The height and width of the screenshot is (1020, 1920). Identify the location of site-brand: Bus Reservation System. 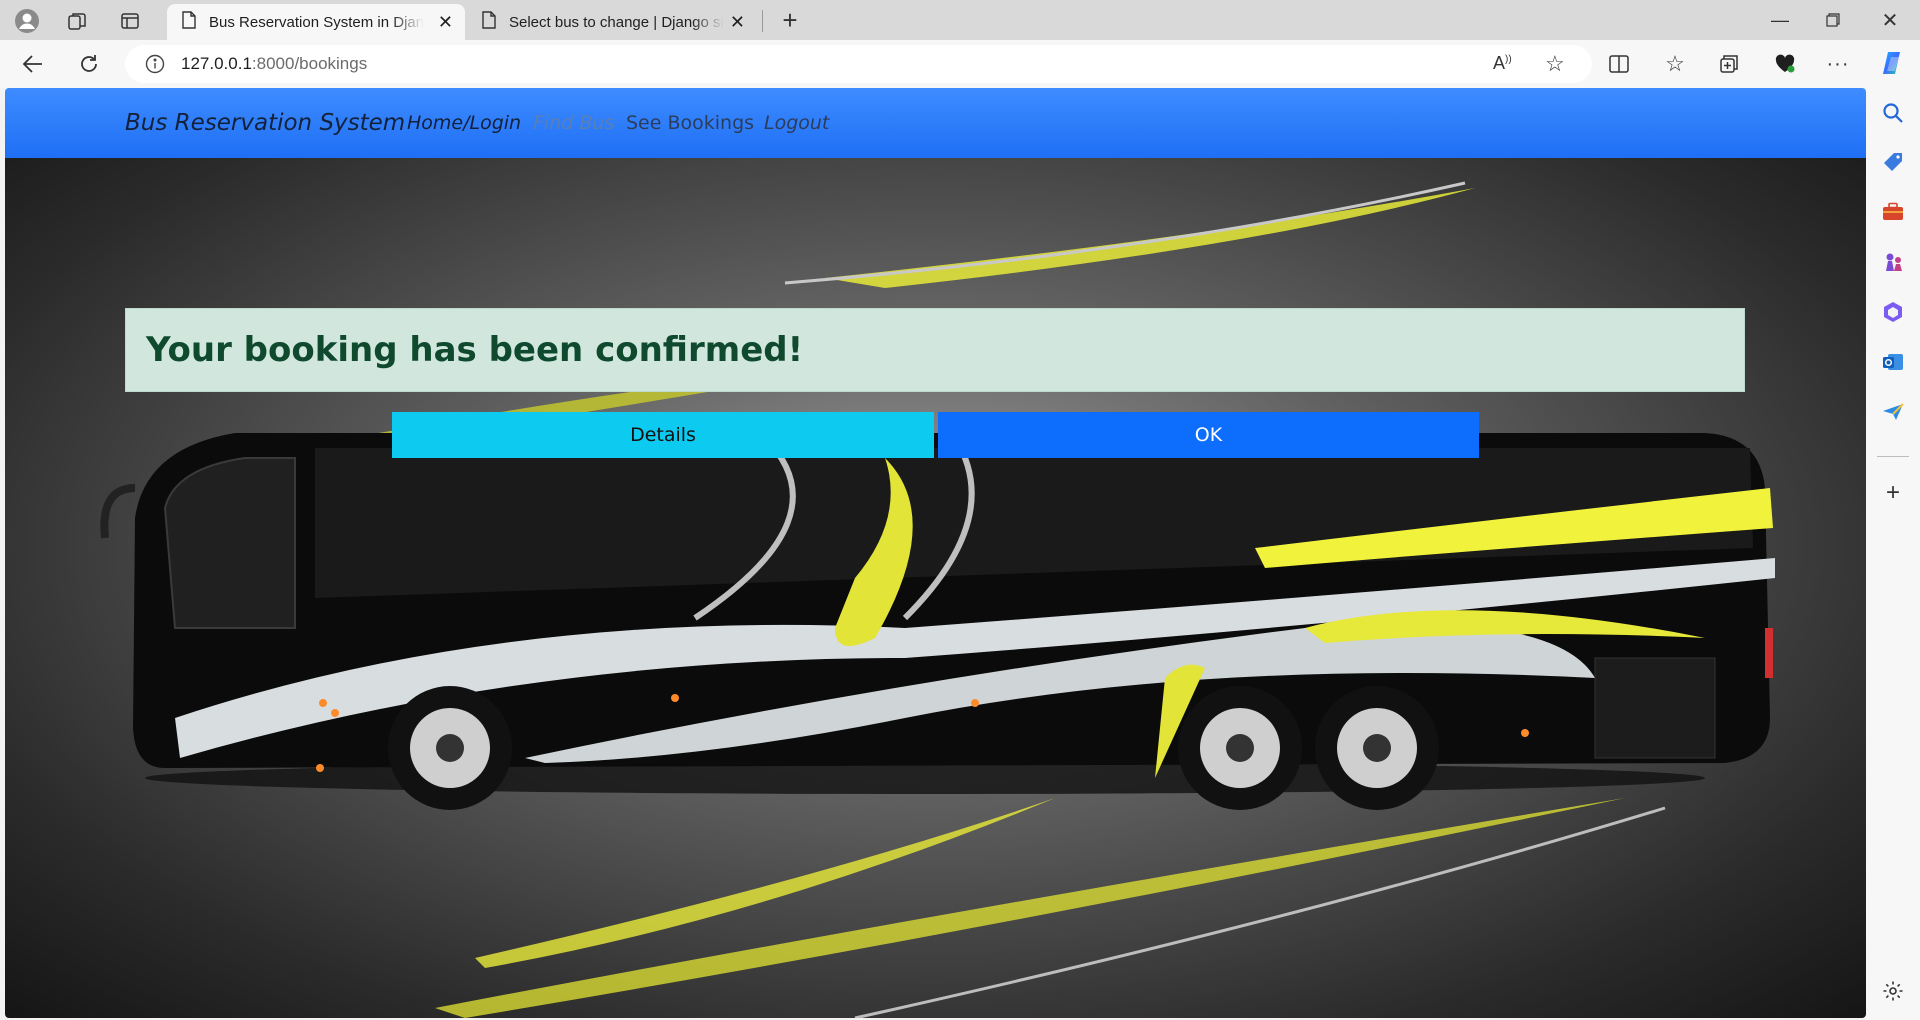
(265, 123).